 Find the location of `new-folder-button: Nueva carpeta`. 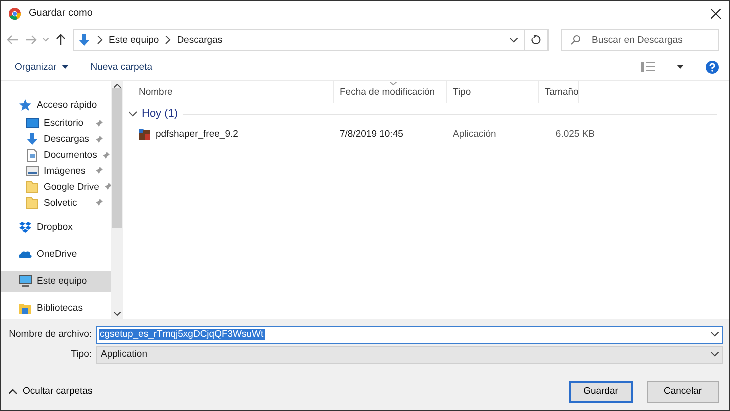

new-folder-button: Nueva carpeta is located at coordinates (121, 67).